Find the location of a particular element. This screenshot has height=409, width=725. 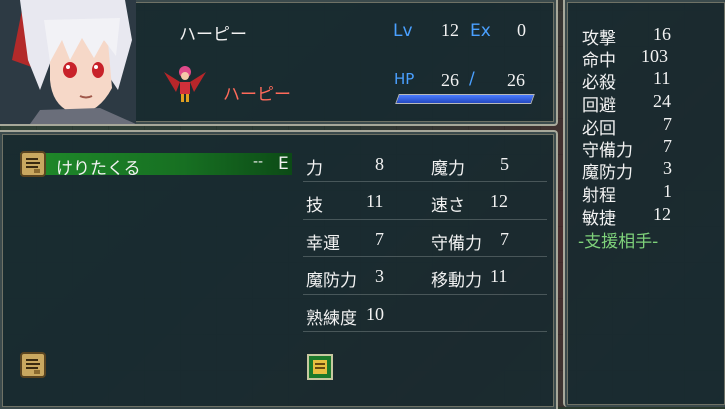

hp-bar-fill is located at coordinates (465, 99).